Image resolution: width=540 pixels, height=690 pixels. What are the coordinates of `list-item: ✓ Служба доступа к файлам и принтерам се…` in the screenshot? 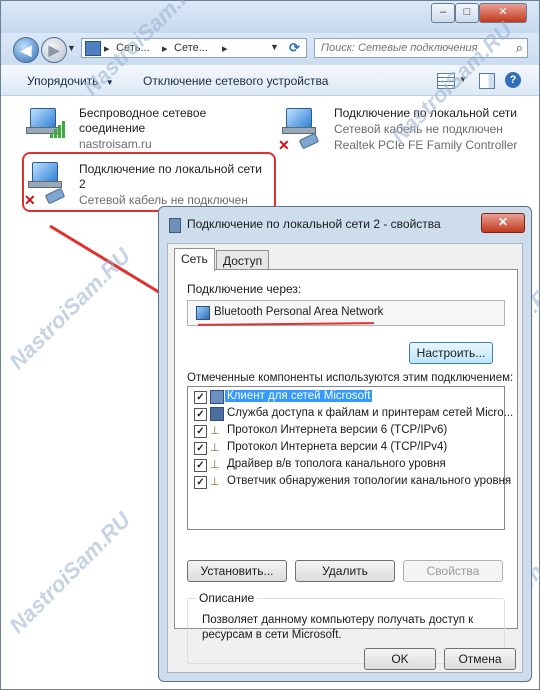 It's located at (352, 414).